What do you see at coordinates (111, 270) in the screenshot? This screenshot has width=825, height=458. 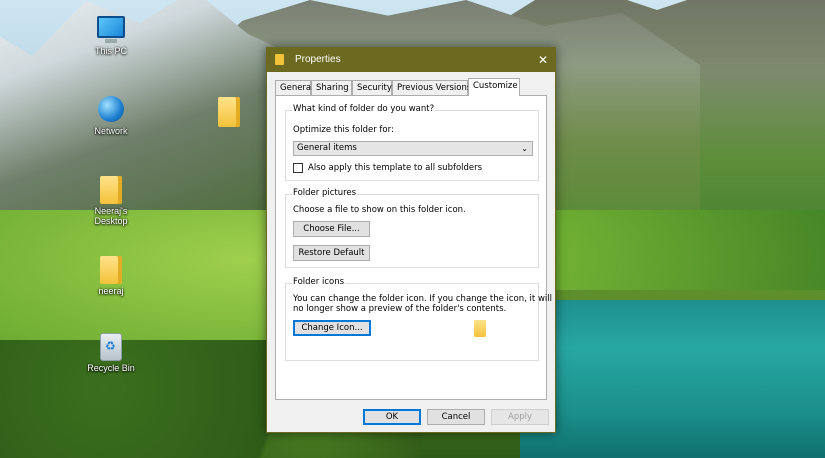 I see `user-folder-icon` at bounding box center [111, 270].